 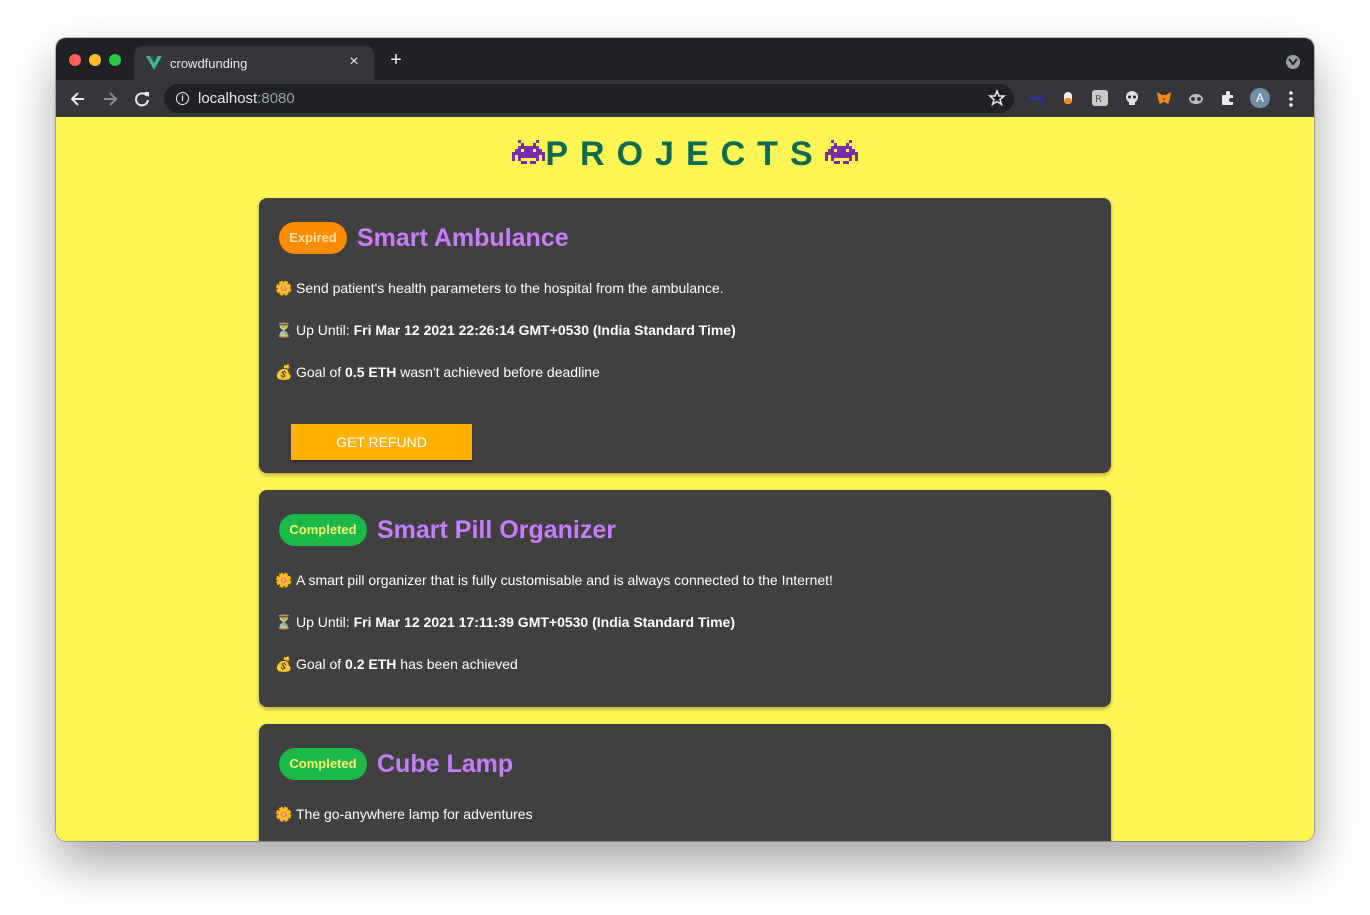 I want to click on url-text: localhost:8080, so click(x=246, y=98).